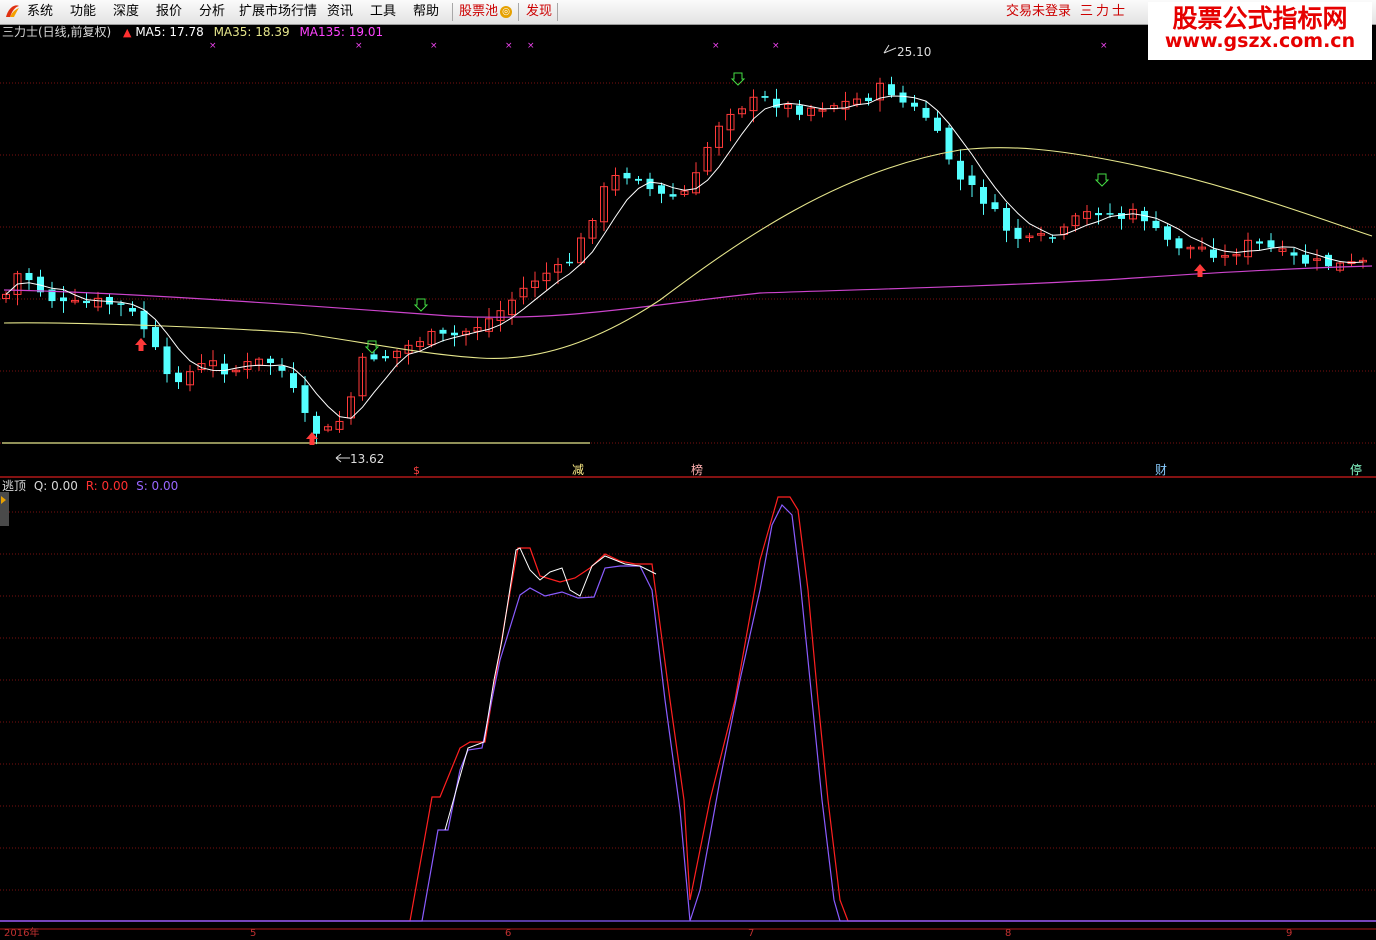 The height and width of the screenshot is (940, 1376). Describe the element at coordinates (688, 291) in the screenshot. I see `ma135-line` at that location.